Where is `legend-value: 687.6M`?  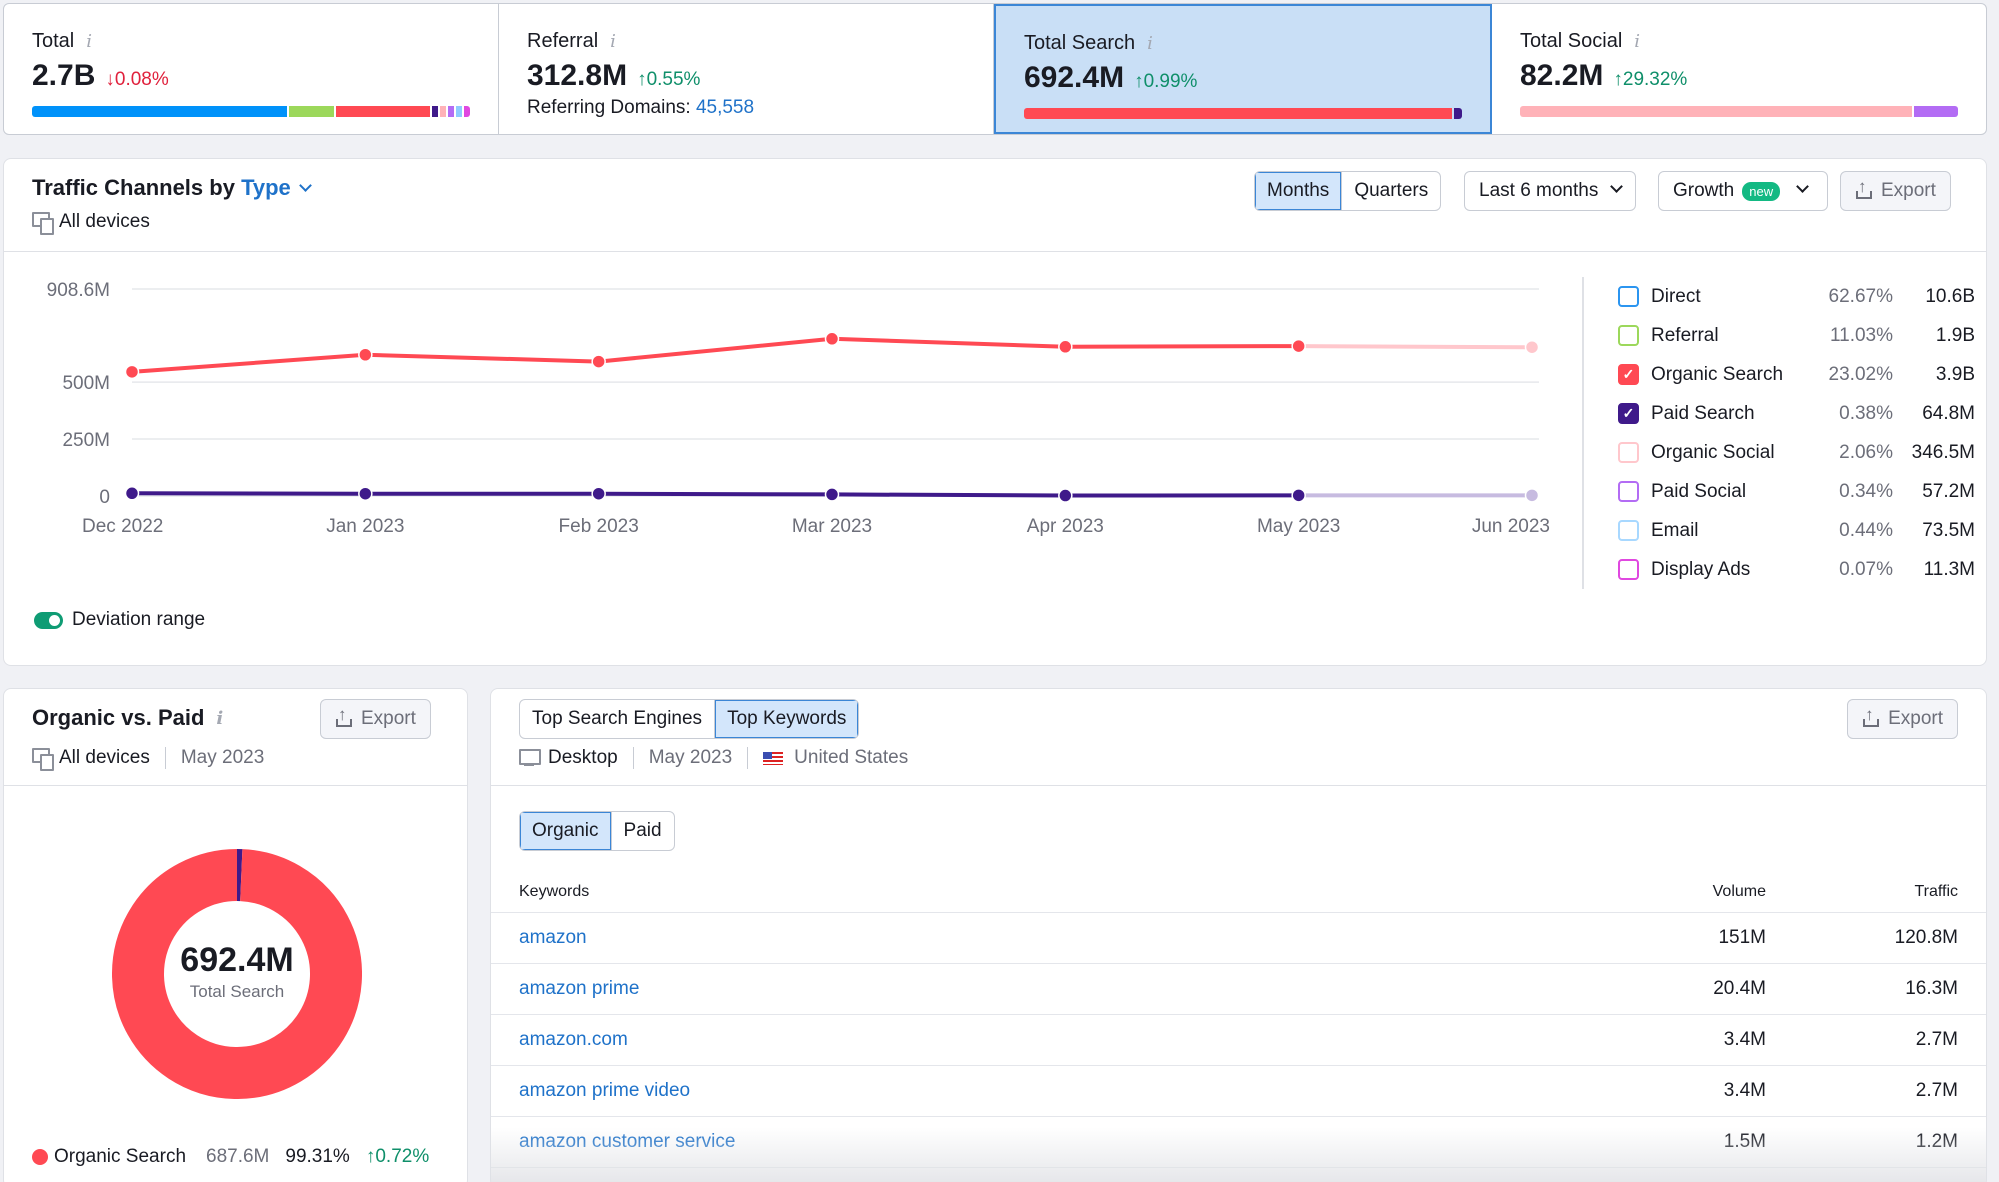
legend-value: 687.6M is located at coordinates (238, 1156).